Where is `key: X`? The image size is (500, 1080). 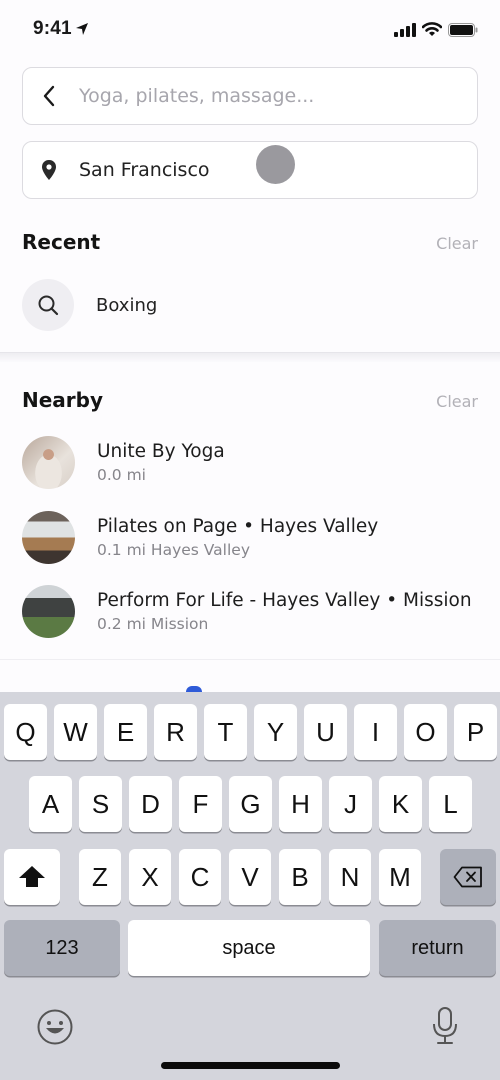 key: X is located at coordinates (150, 877).